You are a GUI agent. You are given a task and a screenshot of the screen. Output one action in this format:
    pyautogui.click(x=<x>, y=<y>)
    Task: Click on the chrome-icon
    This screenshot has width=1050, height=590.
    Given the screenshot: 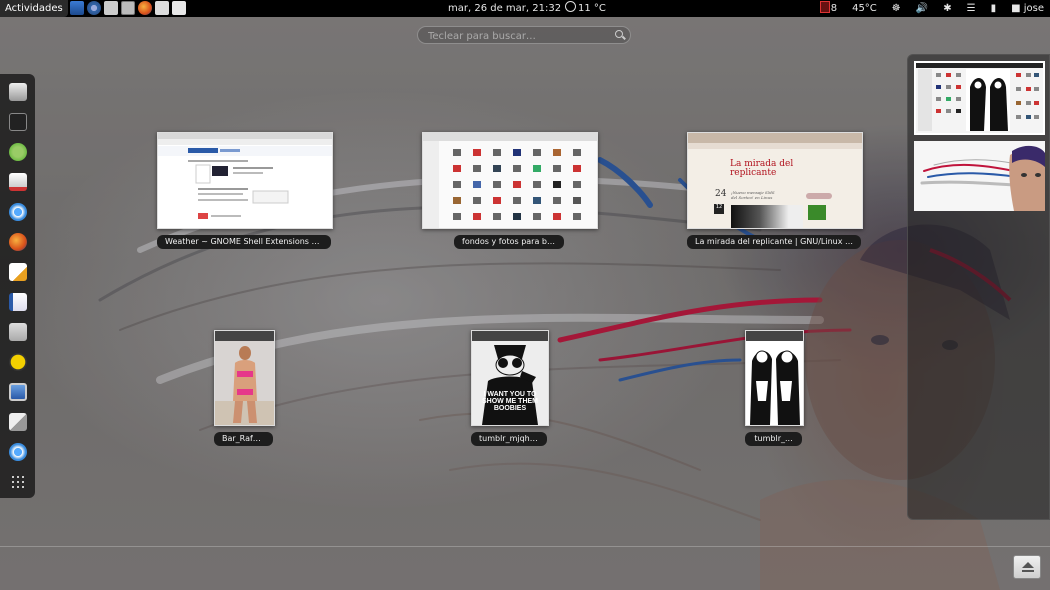 What is the action you would take?
    pyautogui.click(x=18, y=452)
    